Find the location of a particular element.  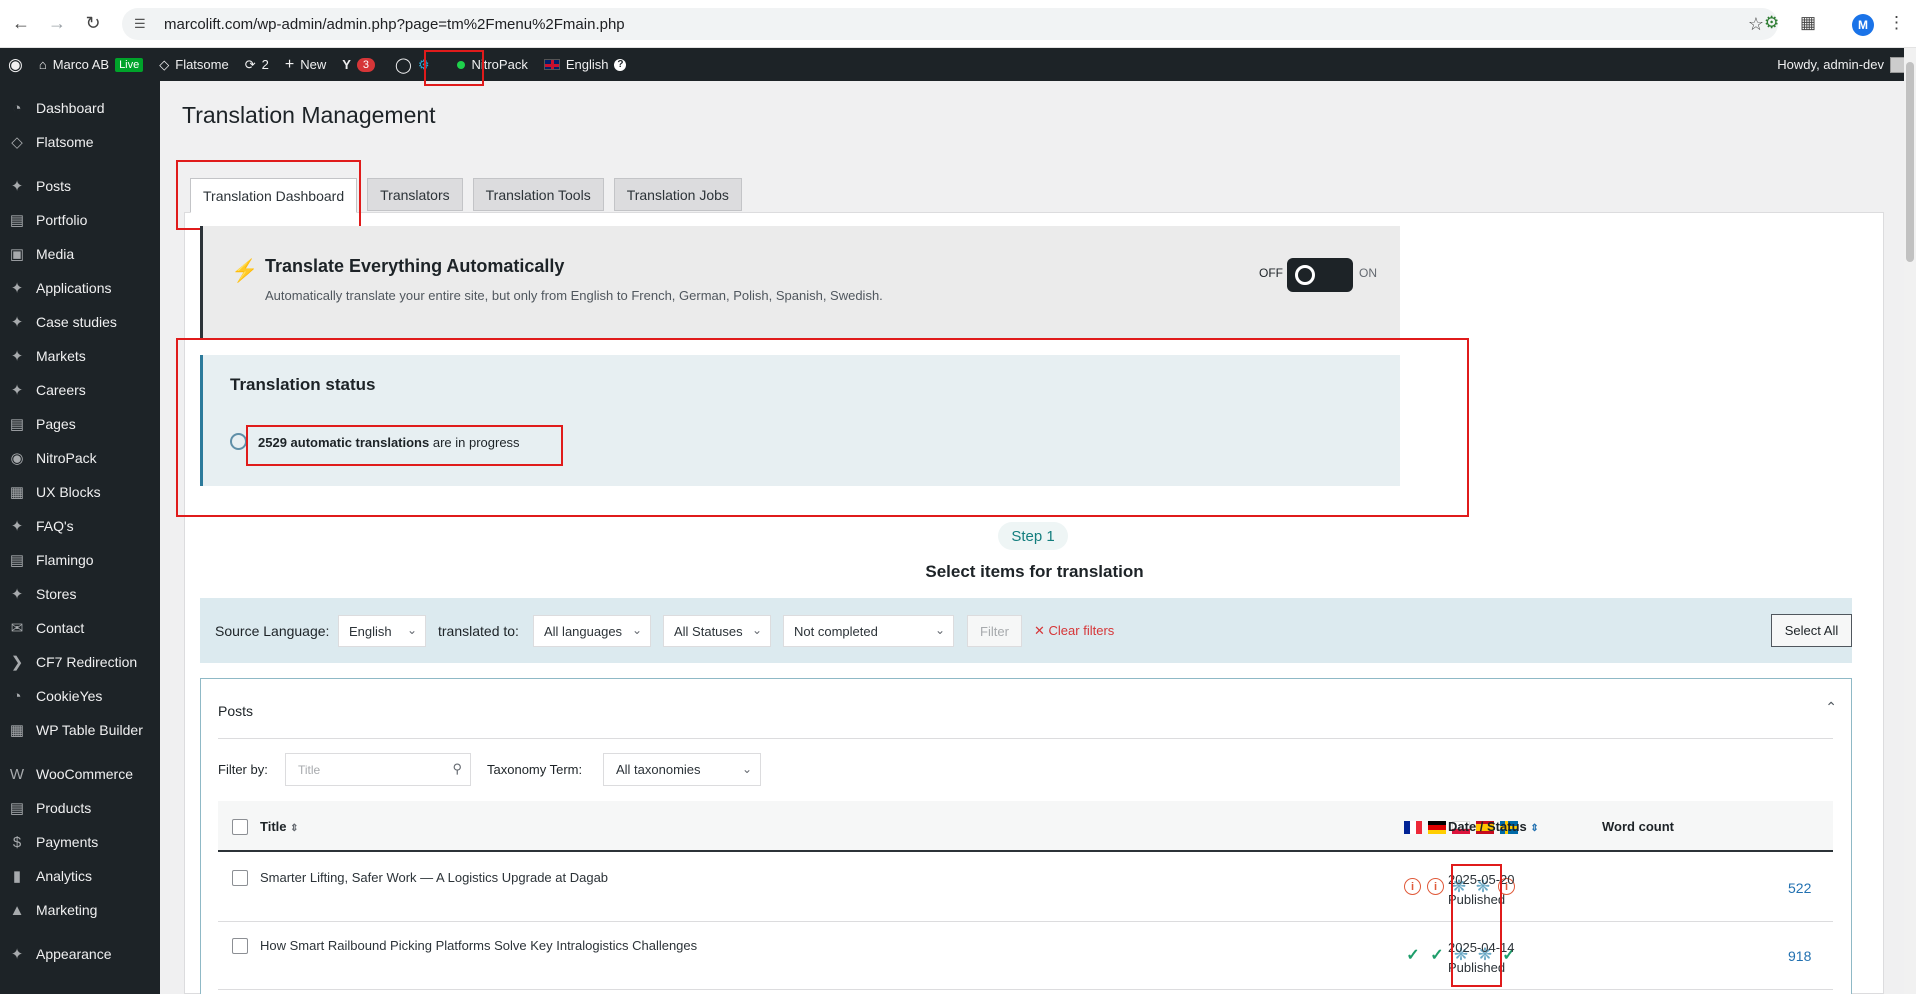

sidebar-item-analytics: ▮ Analytics is located at coordinates (80, 876).